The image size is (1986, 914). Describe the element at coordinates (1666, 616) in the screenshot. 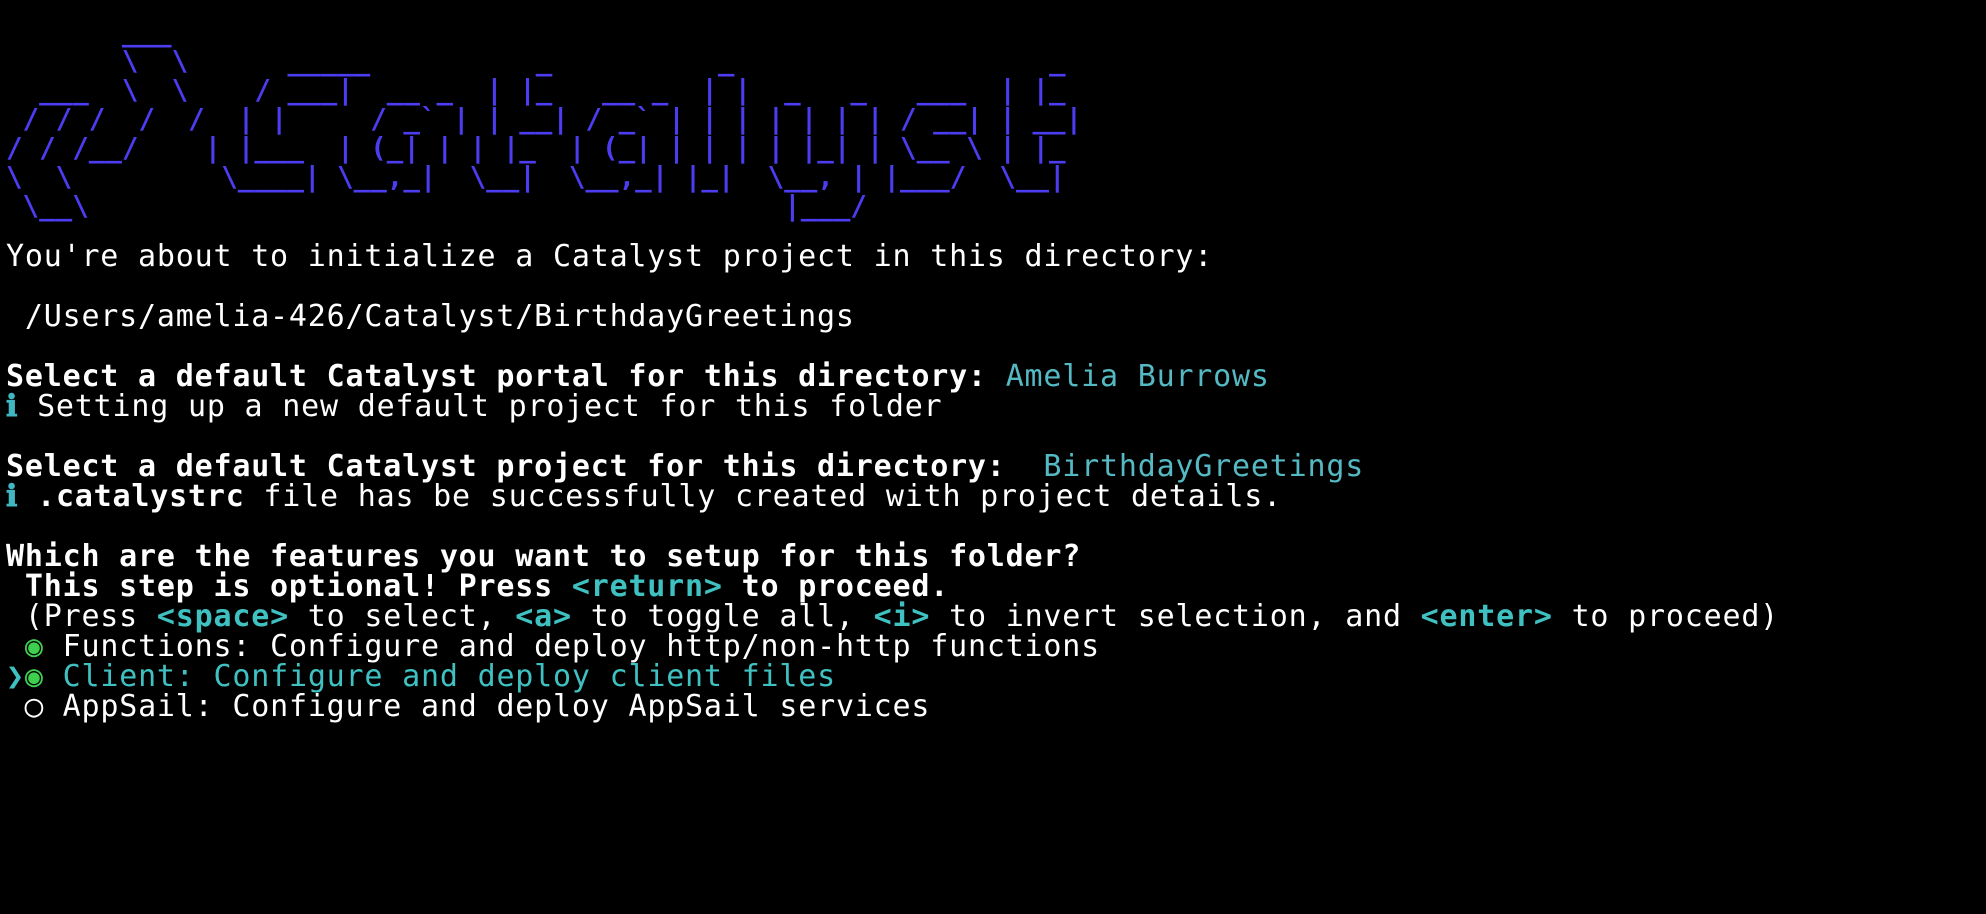

I see `help-text: to proceed)` at that location.